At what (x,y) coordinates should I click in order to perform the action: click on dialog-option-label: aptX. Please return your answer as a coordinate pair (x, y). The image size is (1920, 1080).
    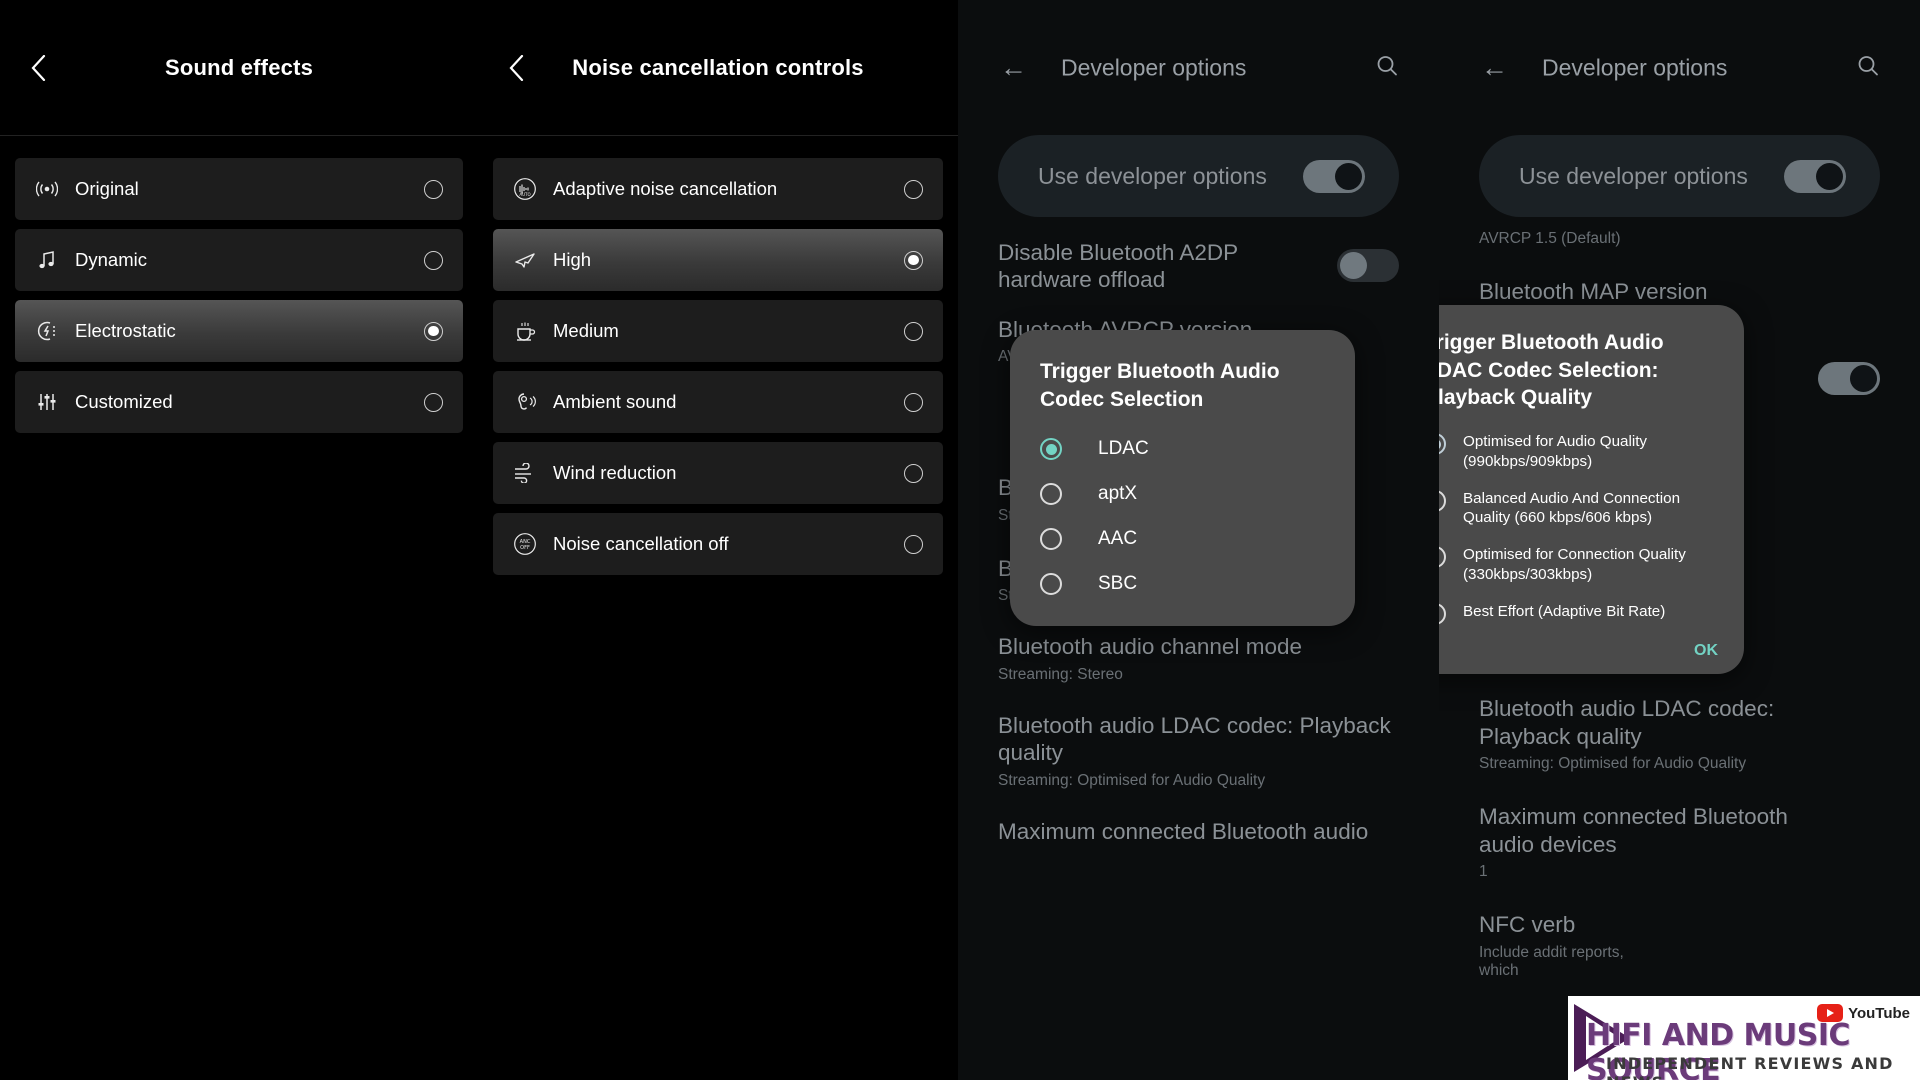
    Looking at the image, I should click on (1118, 494).